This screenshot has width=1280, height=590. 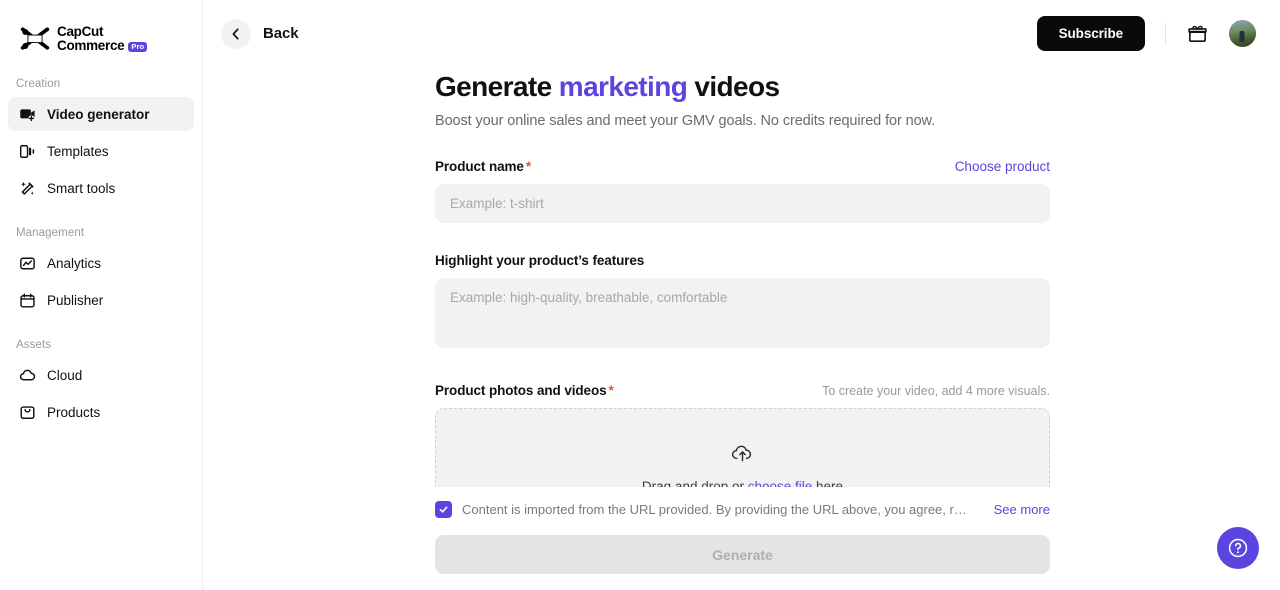 I want to click on smart-tools-icon, so click(x=27, y=188).